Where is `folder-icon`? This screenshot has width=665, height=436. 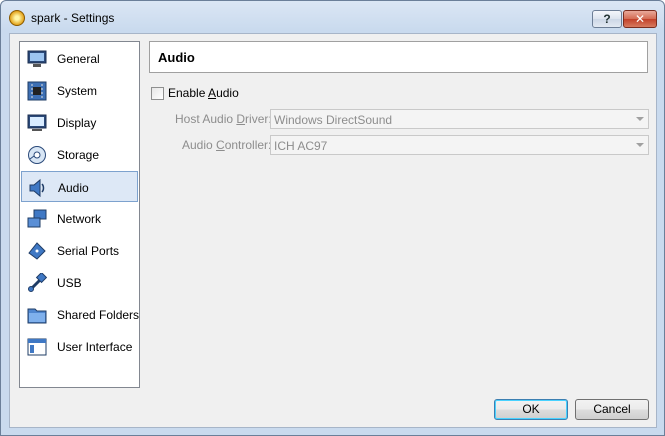
folder-icon is located at coordinates (37, 316).